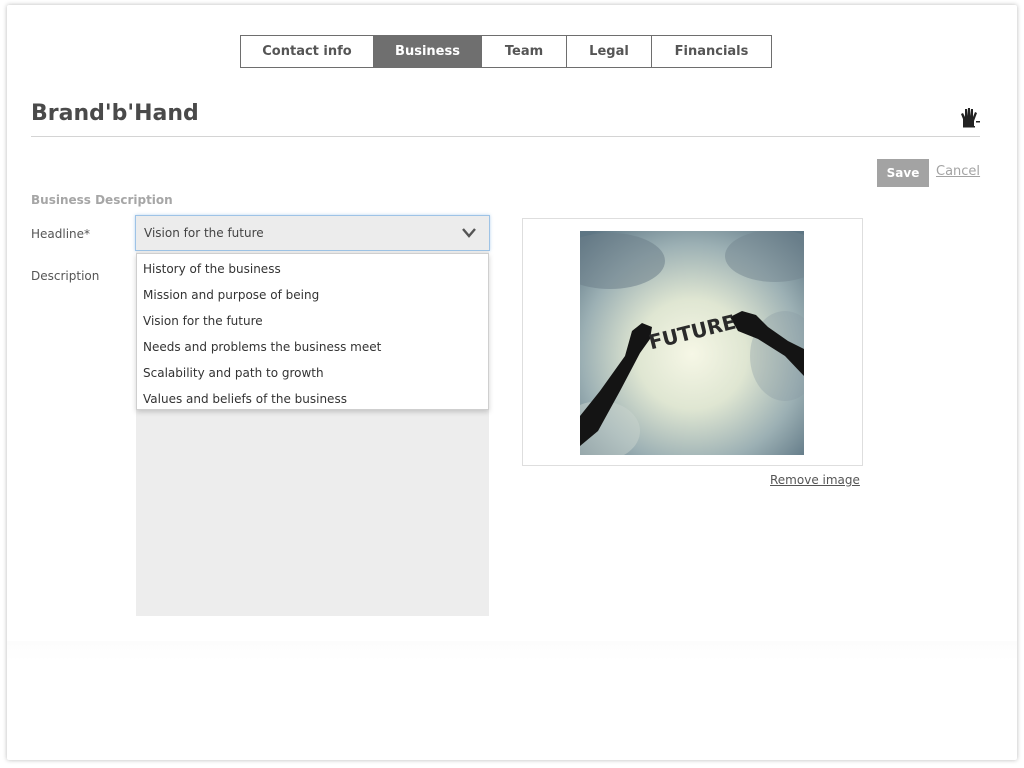 This screenshot has width=1024, height=768. What do you see at coordinates (958, 171) in the screenshot?
I see `cancel-link: Cancel` at bounding box center [958, 171].